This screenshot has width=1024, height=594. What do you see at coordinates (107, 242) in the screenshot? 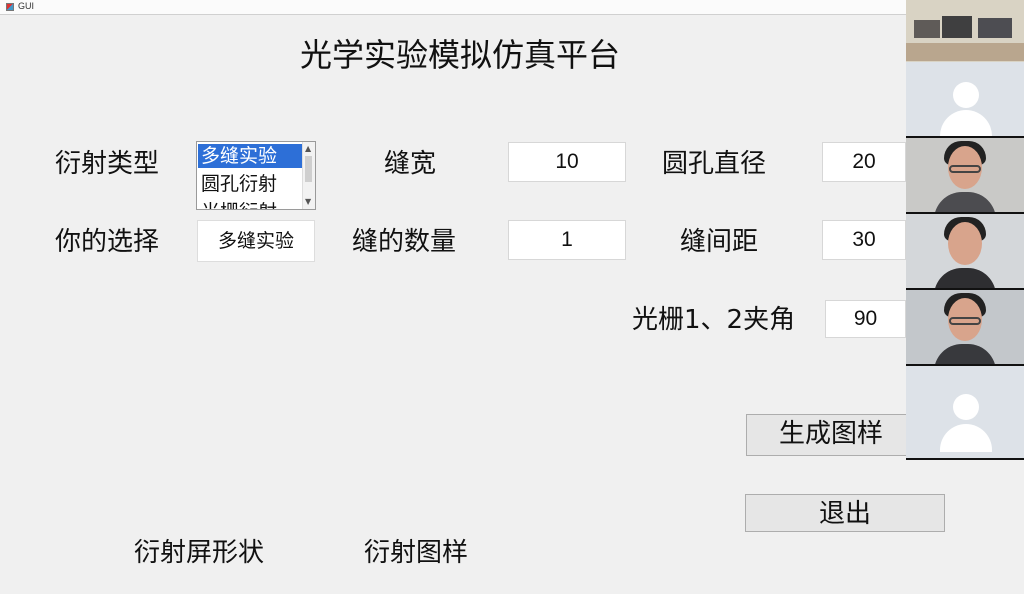
I see `your-choice-label: 你的选择` at bounding box center [107, 242].